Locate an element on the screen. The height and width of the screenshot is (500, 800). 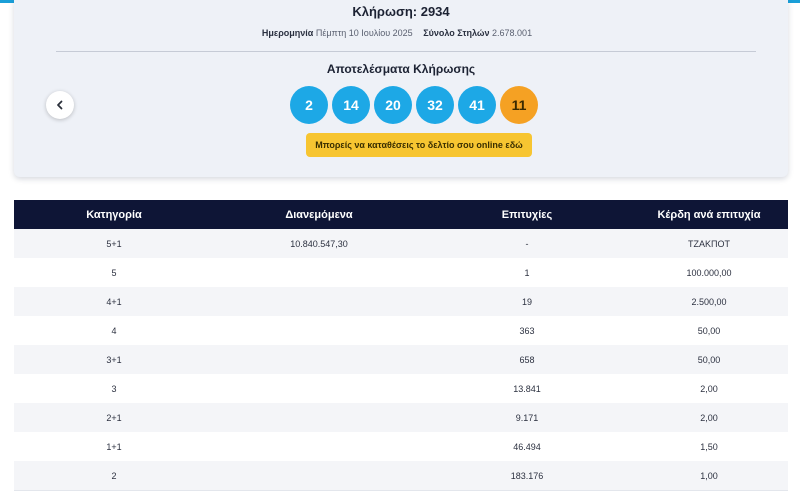
cell-category: 2+1 is located at coordinates (114, 417).